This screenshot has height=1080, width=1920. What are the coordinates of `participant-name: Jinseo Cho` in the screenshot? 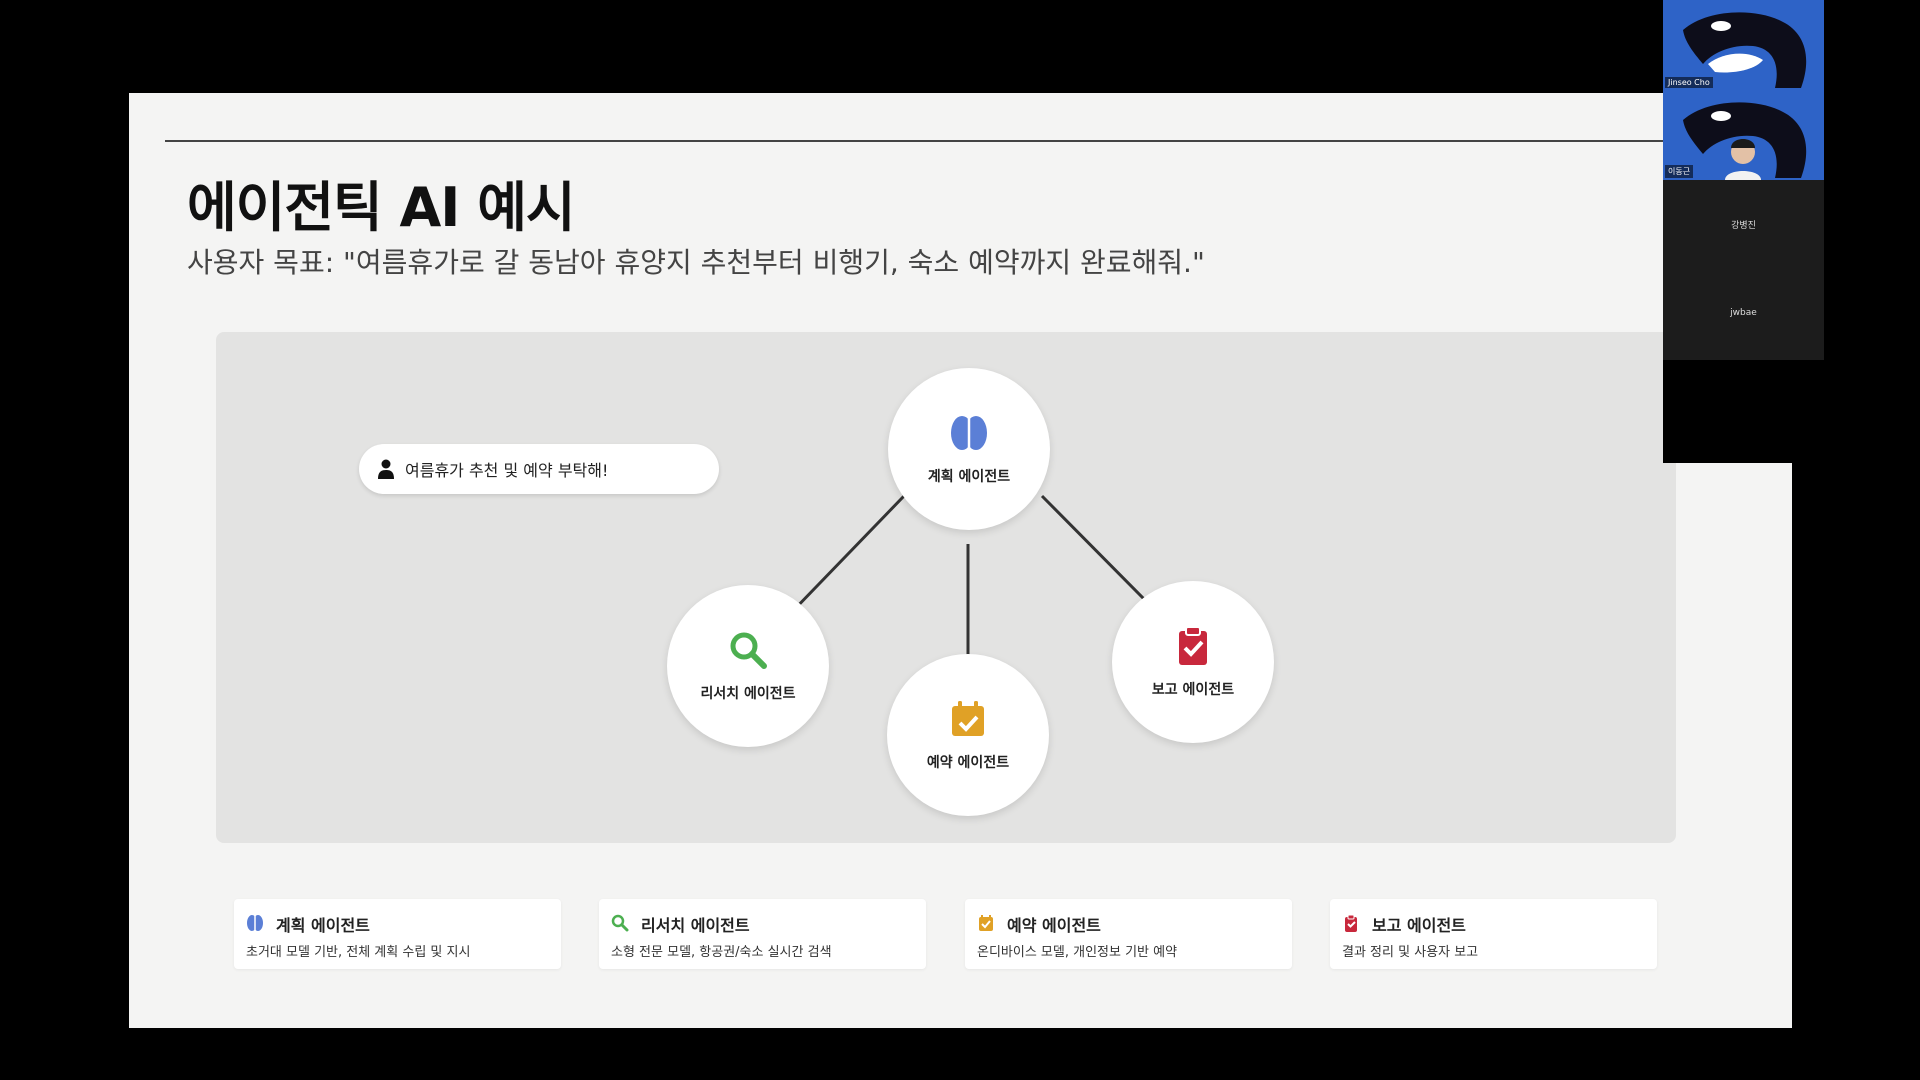 It's located at (1689, 82).